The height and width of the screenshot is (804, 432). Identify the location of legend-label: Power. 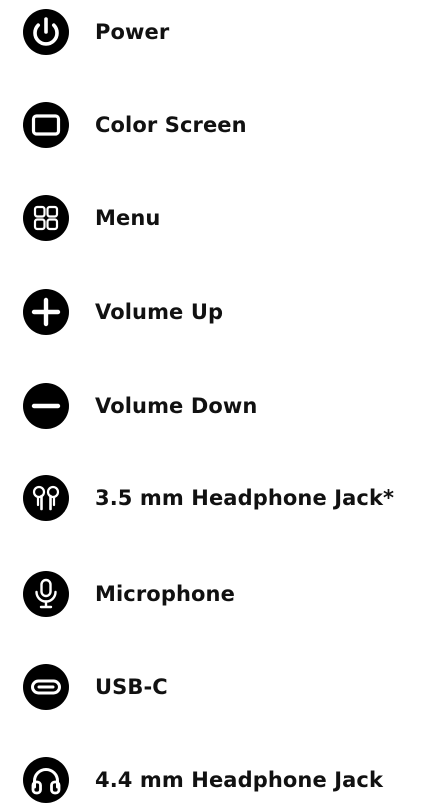
(132, 32).